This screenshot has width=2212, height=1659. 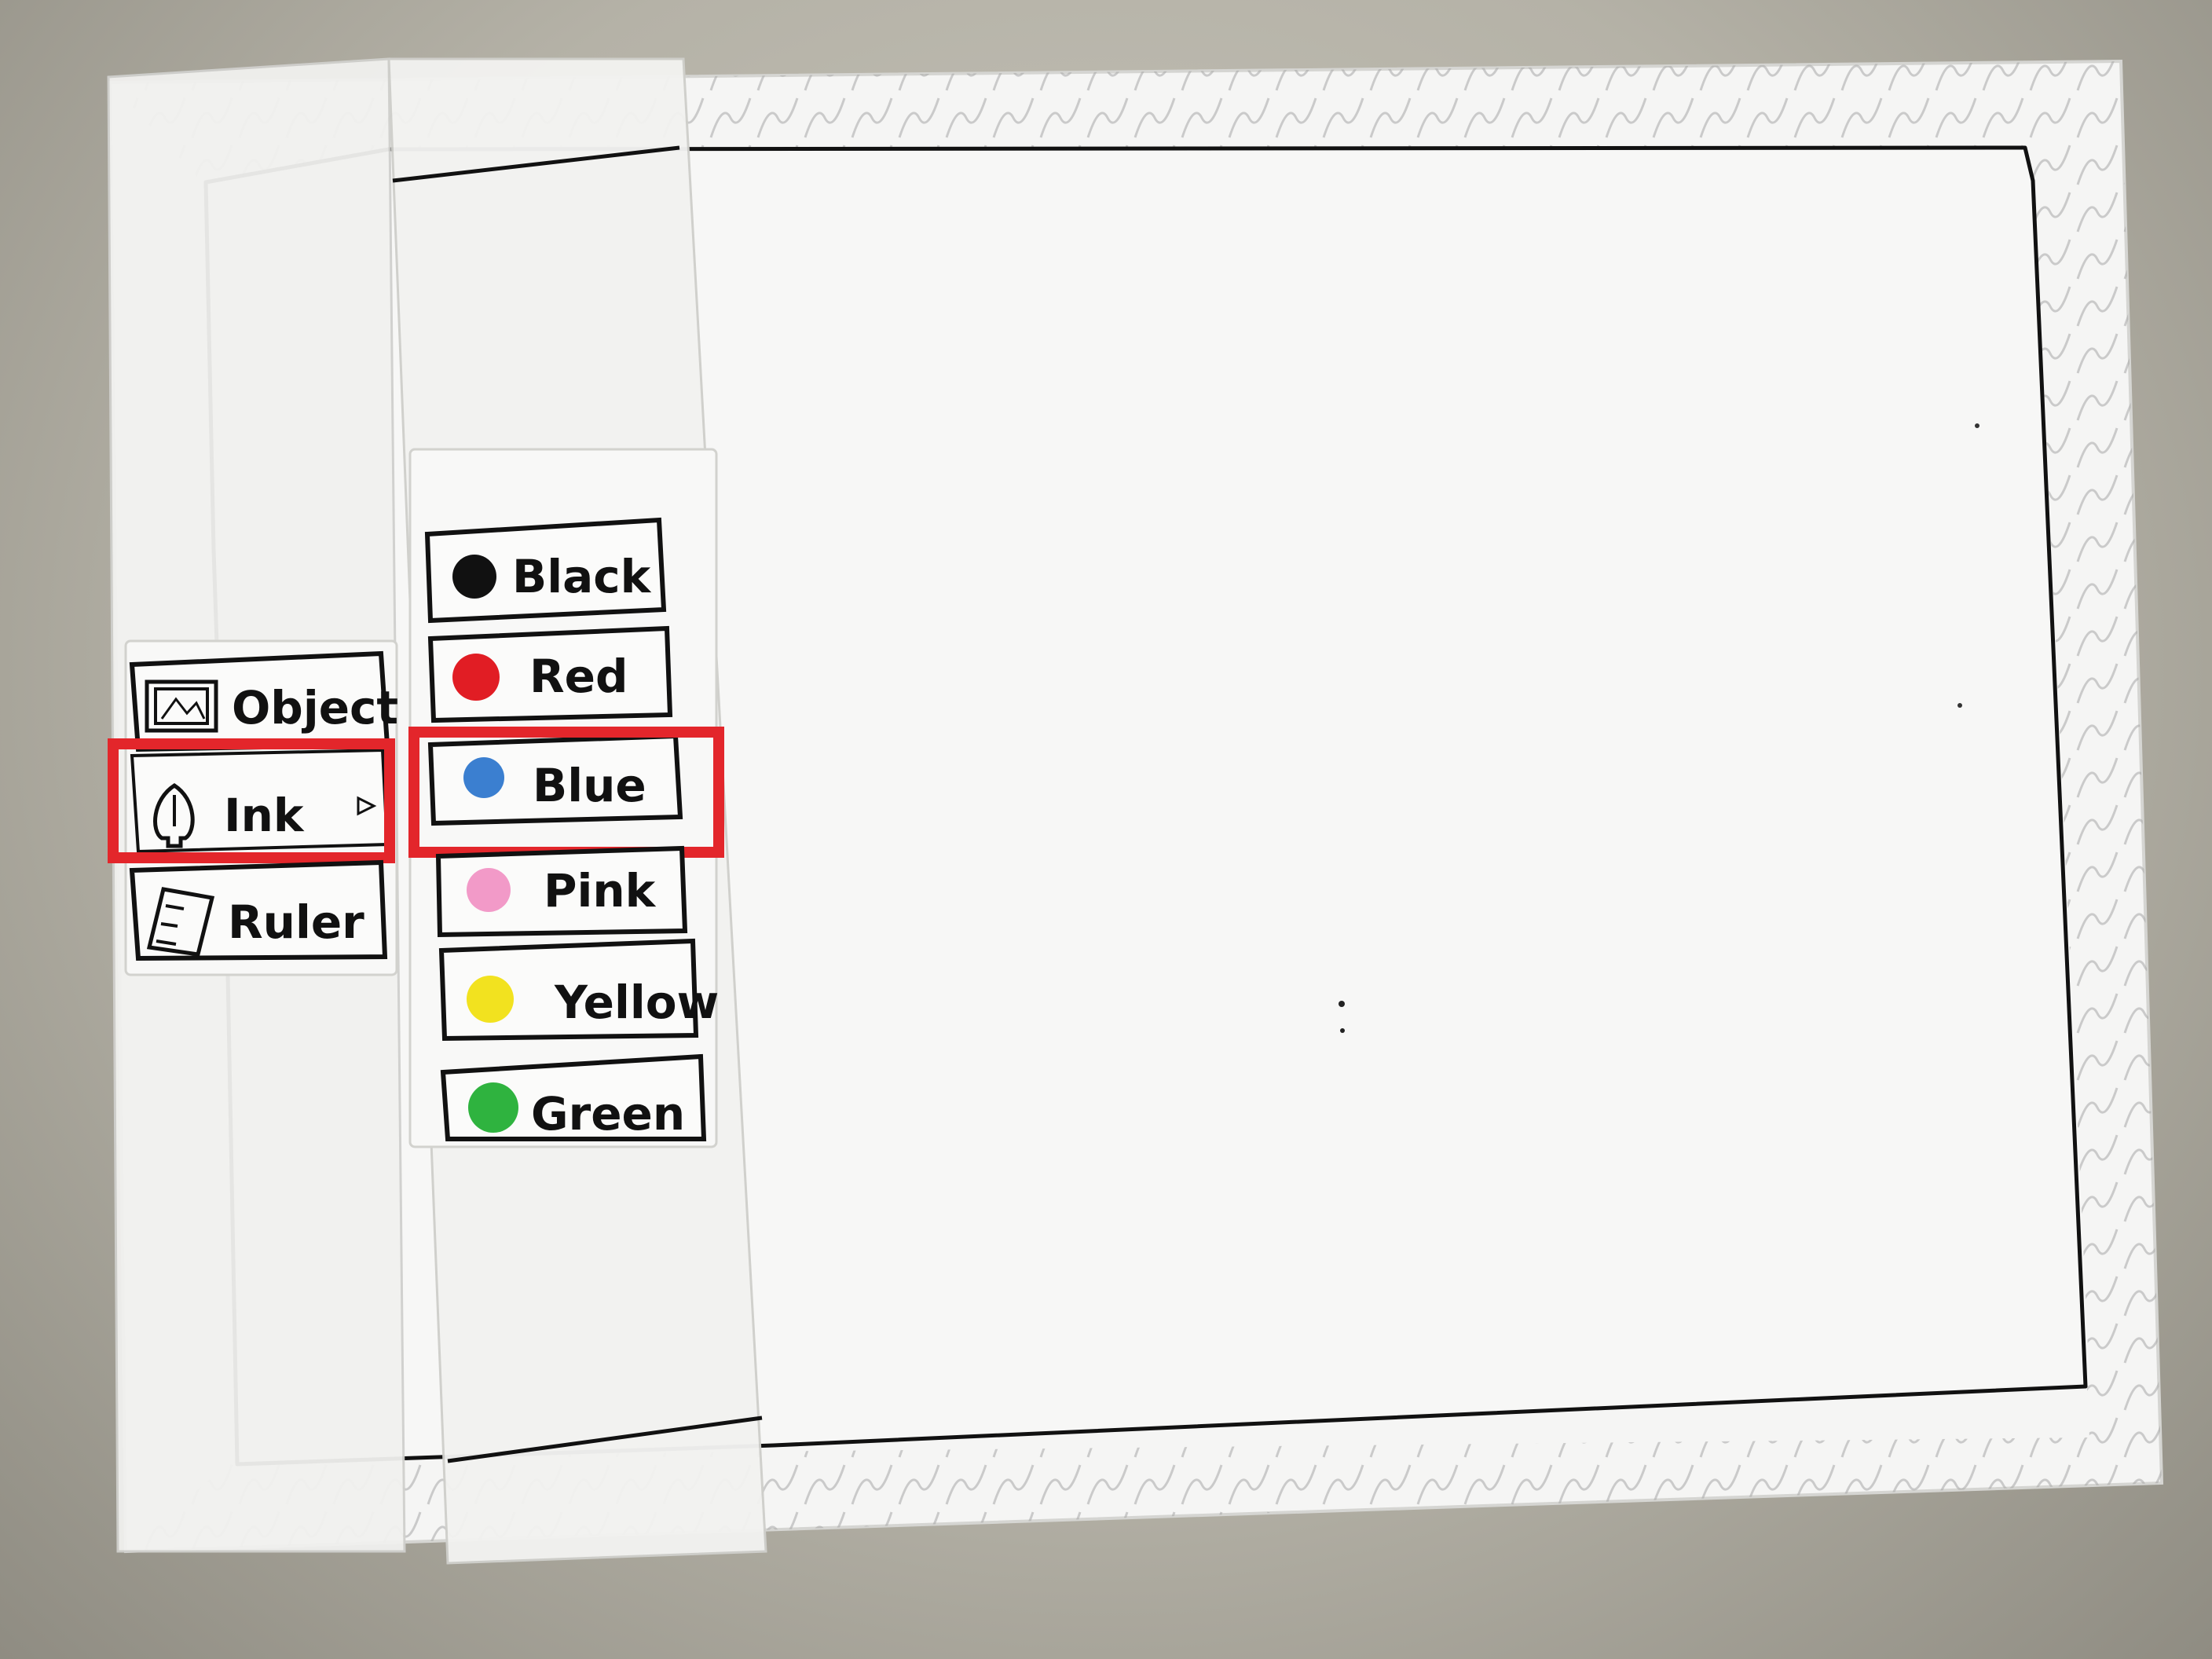 I want to click on tool-item-label: Ruler, so click(x=296, y=922).